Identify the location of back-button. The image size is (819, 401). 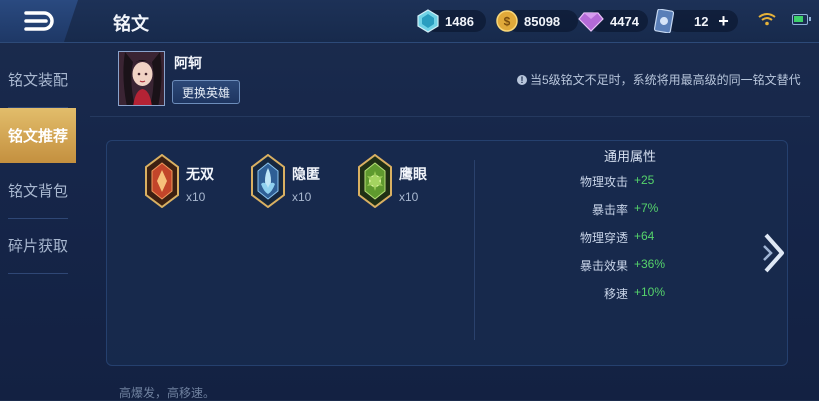
(39, 21).